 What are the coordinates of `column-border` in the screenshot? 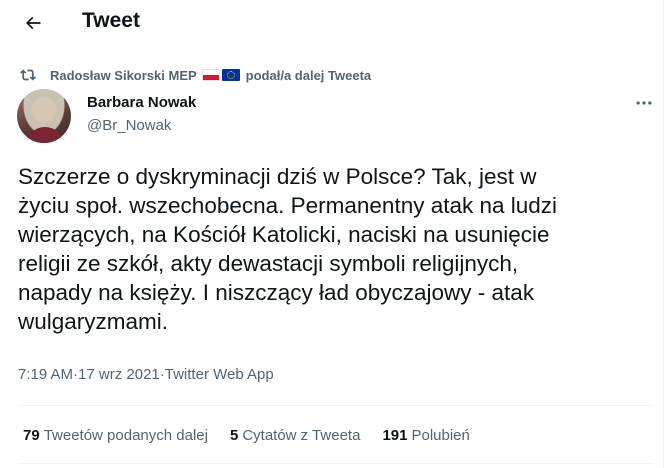 It's located at (663, 234).